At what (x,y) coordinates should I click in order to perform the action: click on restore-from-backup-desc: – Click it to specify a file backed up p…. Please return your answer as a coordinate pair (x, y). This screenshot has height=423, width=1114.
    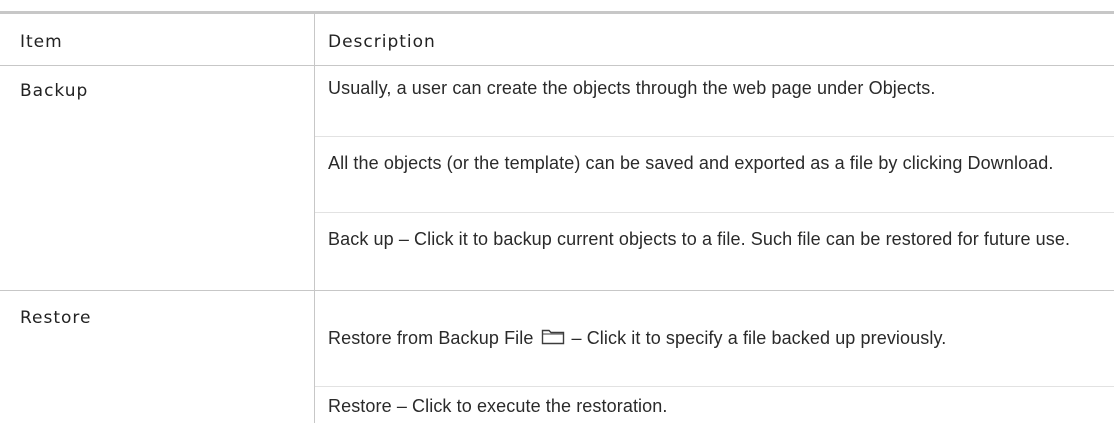
    Looking at the image, I should click on (759, 338).